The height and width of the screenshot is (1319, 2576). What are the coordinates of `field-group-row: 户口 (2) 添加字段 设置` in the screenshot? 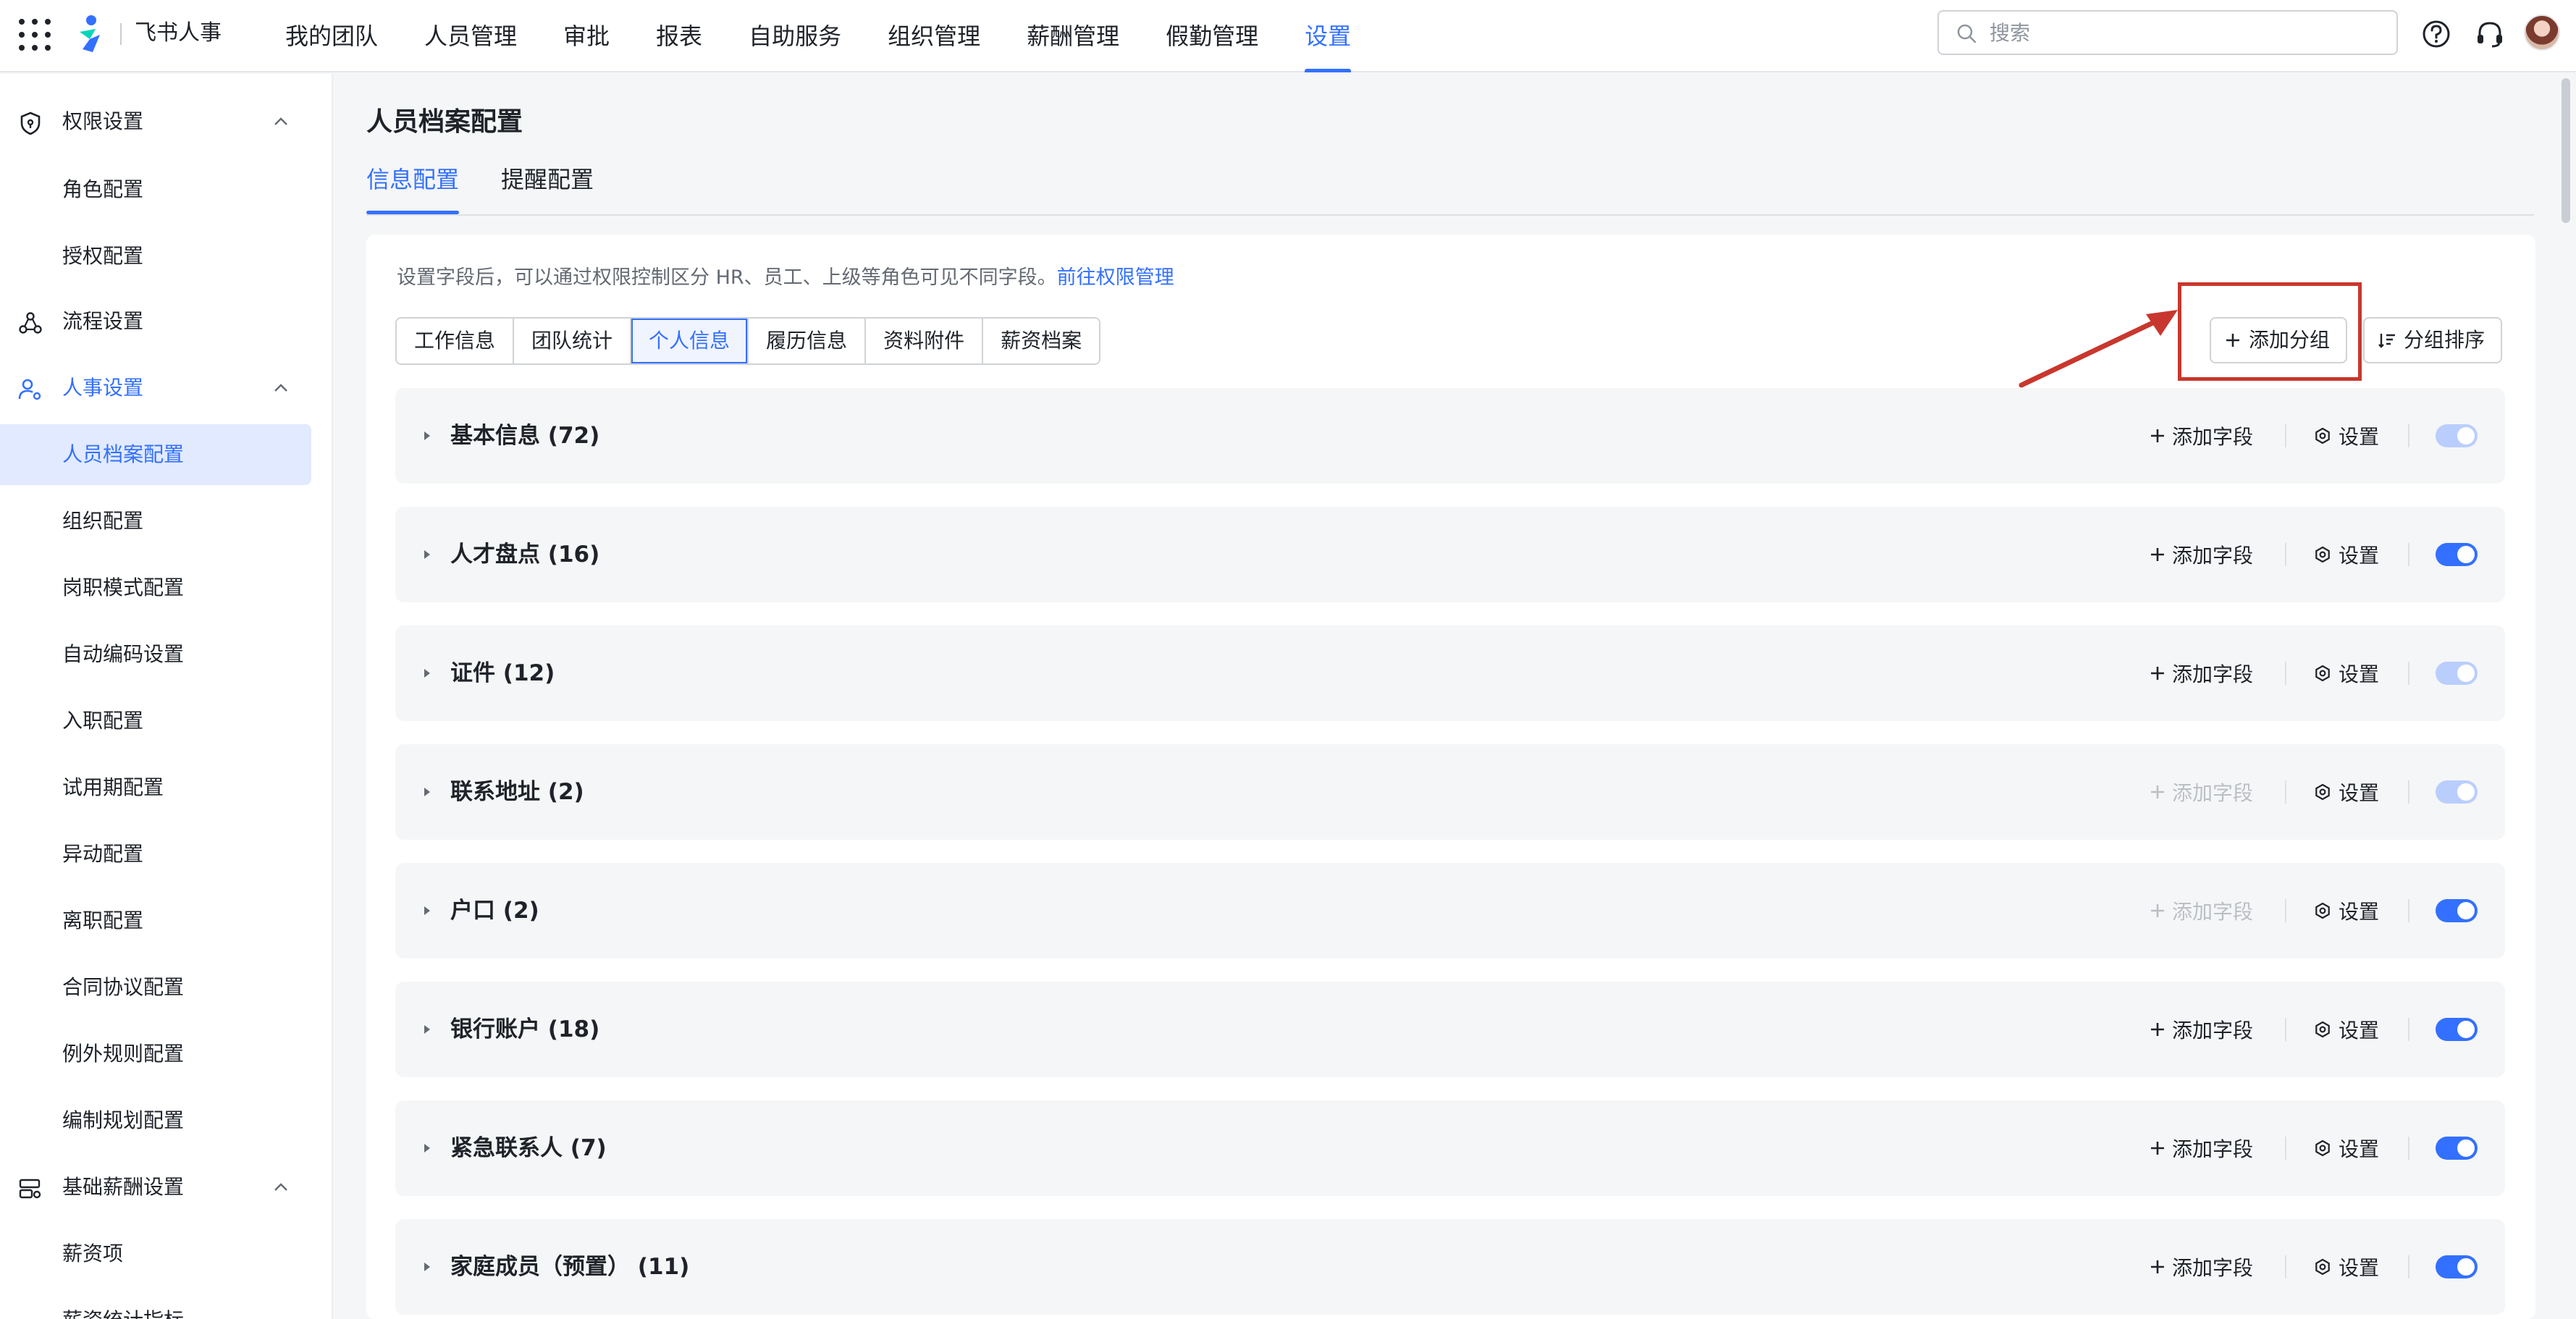 It's located at (1450, 910).